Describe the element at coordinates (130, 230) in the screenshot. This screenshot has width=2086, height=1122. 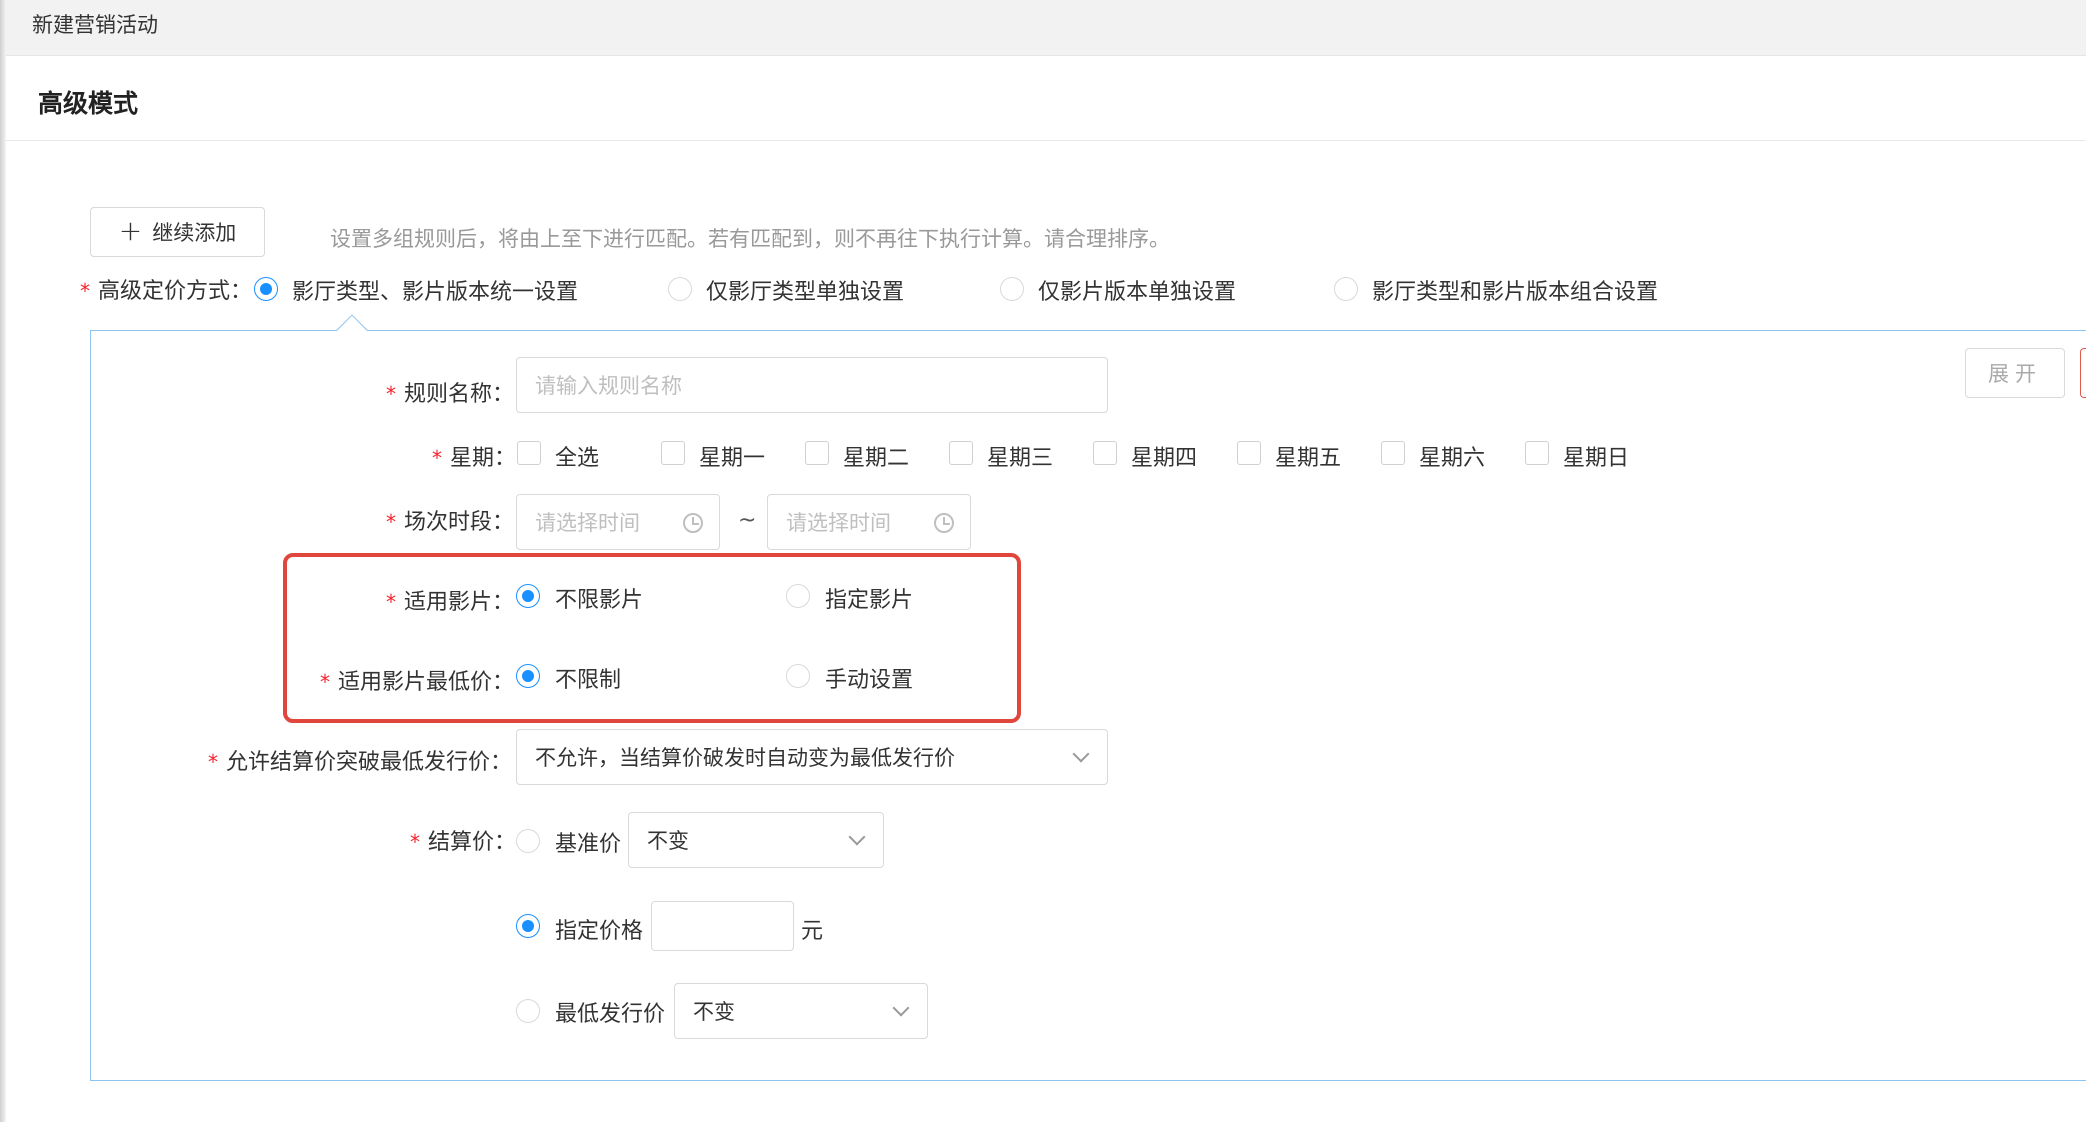
I see `plus-icon: +` at that location.